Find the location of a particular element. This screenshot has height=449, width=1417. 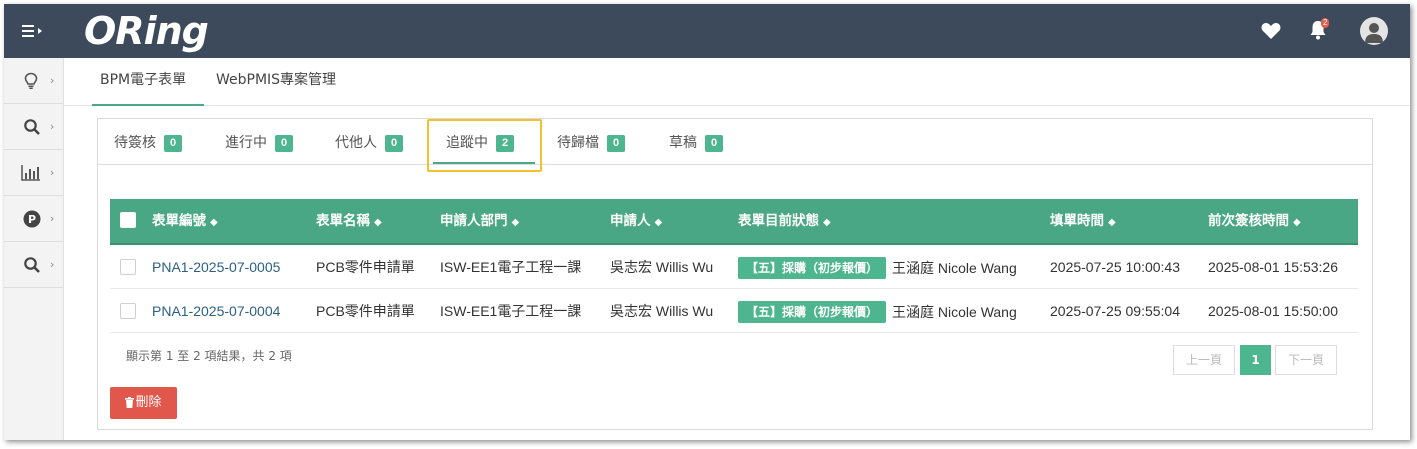

result-info: 顯示第 1 至 2 項結果，共 2 項 is located at coordinates (209, 356).